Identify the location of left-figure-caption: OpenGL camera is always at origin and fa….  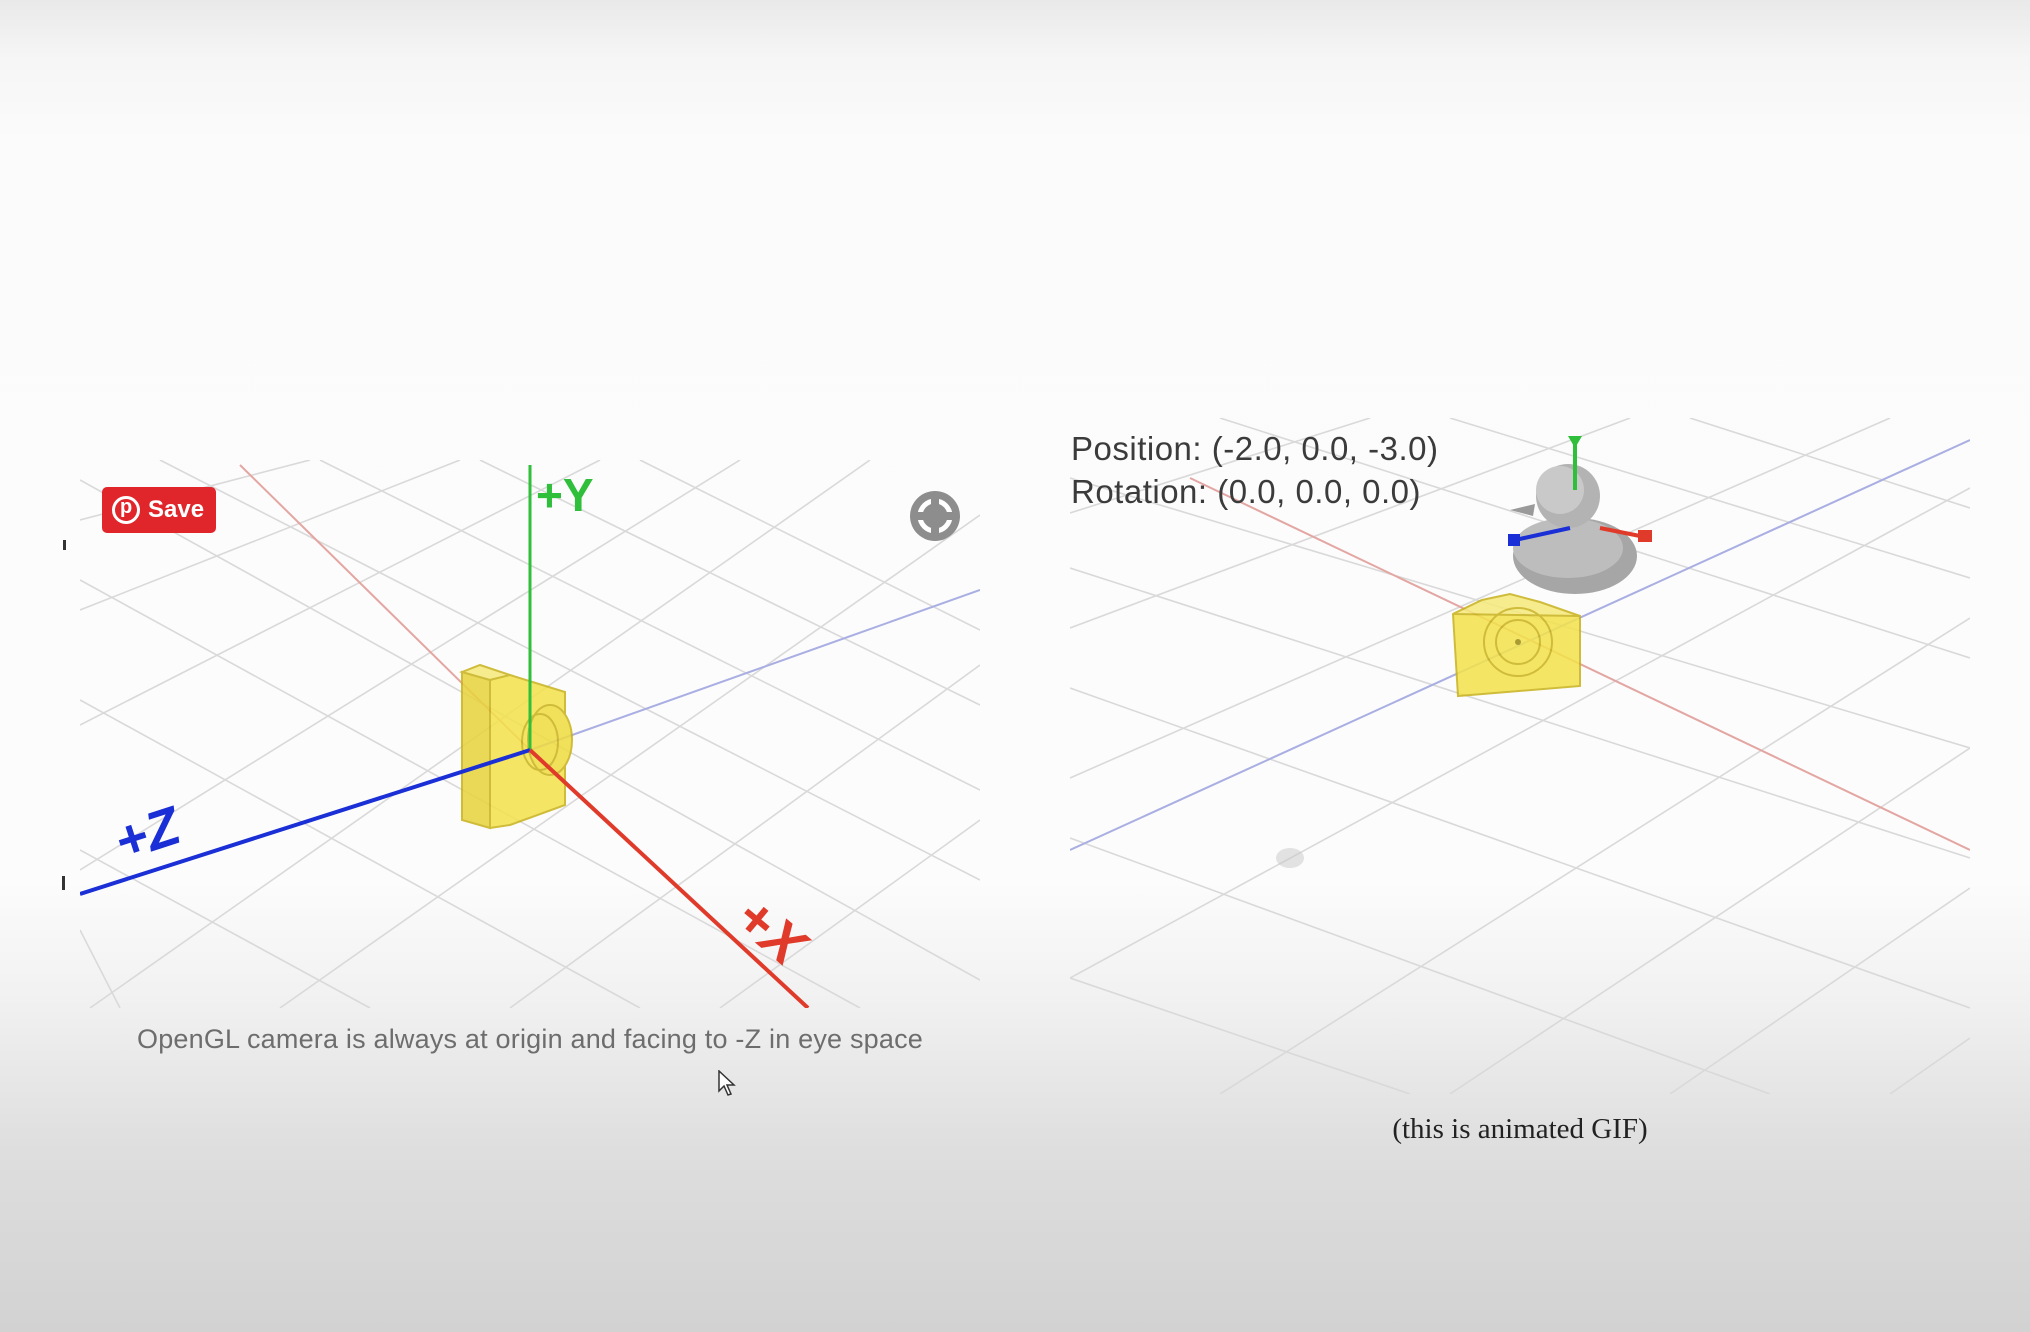
(530, 1039).